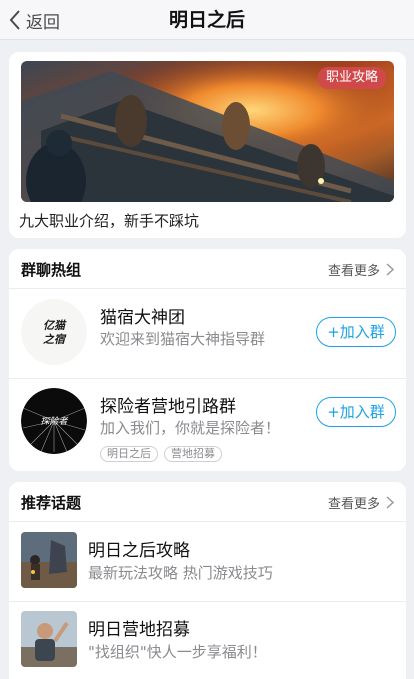 Image resolution: width=414 pixels, height=679 pixels. I want to click on group-row: 亿猫 之宿 猫宿大神团 欢迎来到猫宿大神指导群 +加入群, so click(207, 335).